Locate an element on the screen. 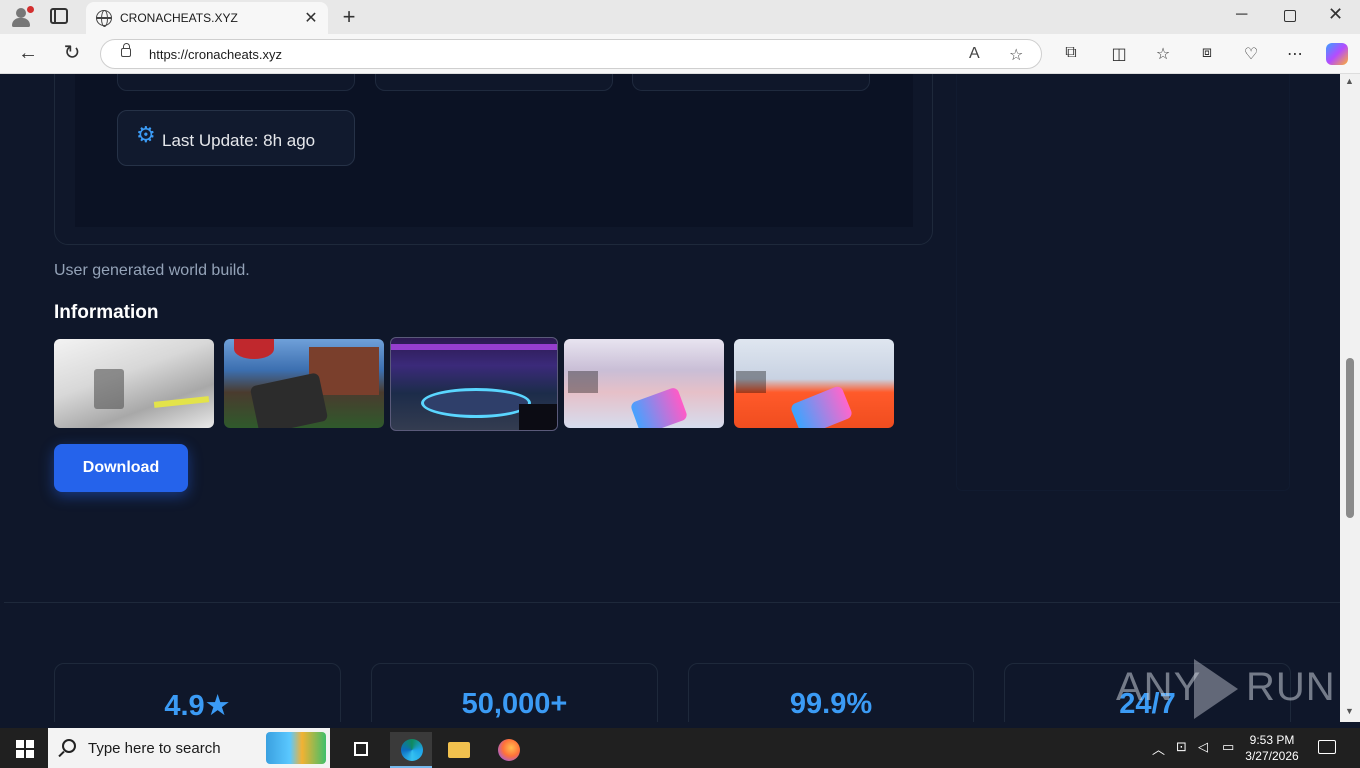 This screenshot has height=768, width=1360. information-heading: Information is located at coordinates (106, 312).